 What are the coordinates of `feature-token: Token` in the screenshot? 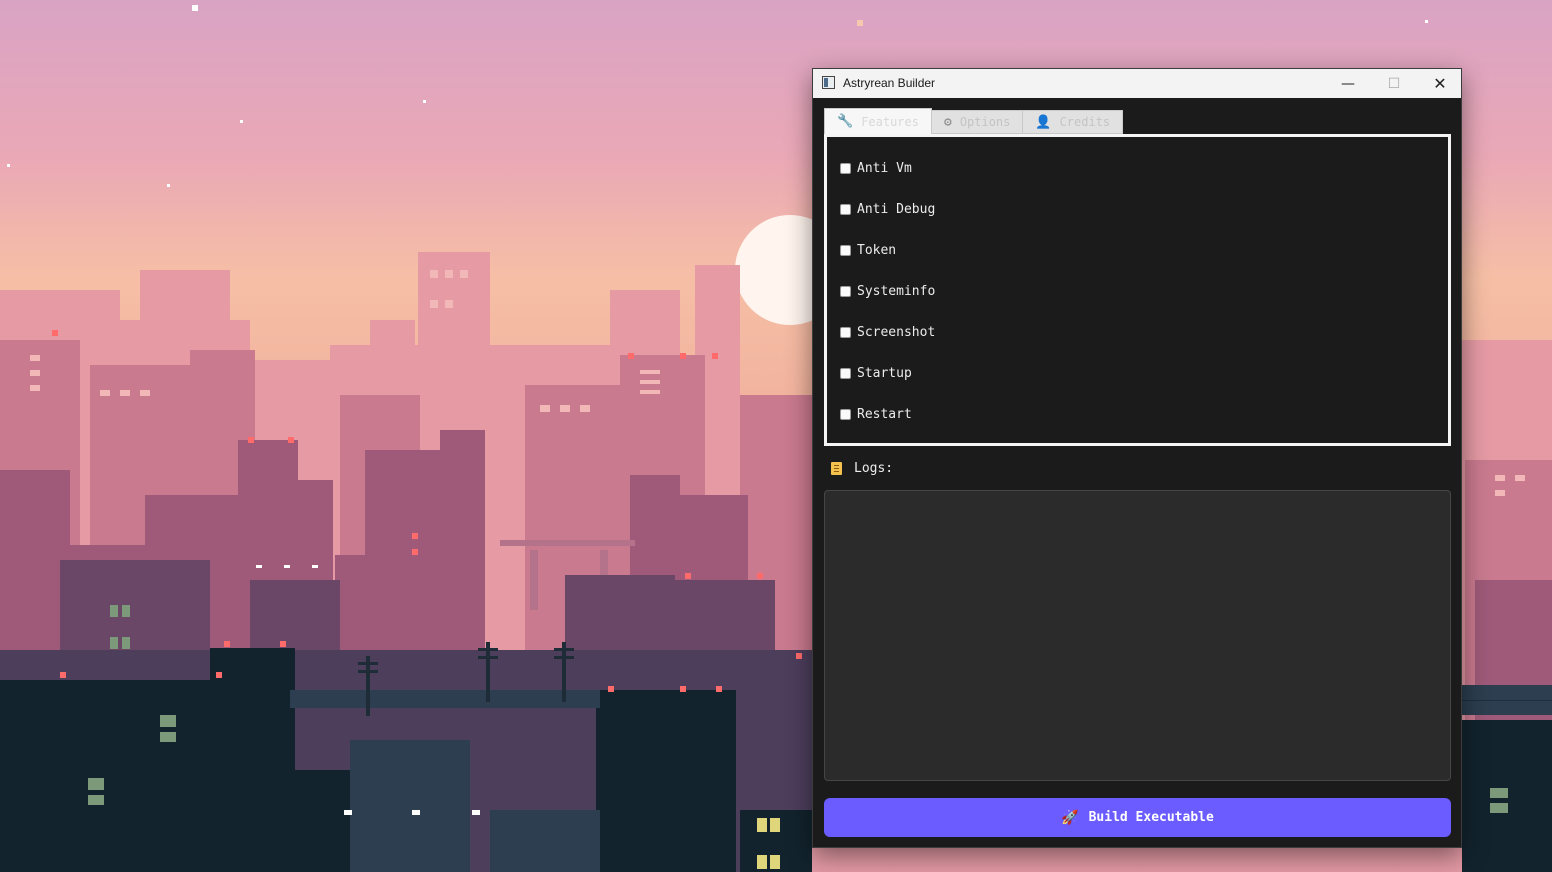 It's located at (868, 250).